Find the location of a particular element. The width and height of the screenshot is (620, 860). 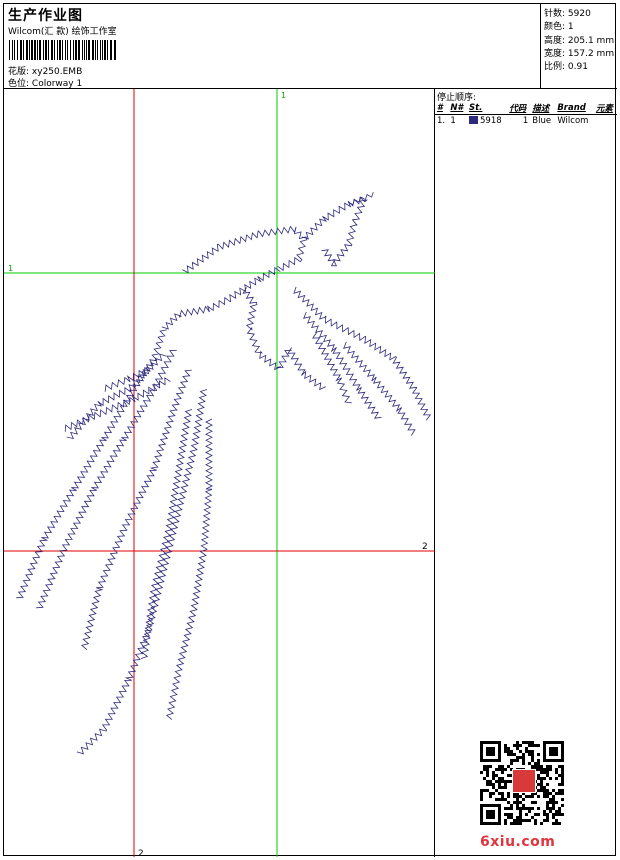

barcode is located at coordinates (62, 50).